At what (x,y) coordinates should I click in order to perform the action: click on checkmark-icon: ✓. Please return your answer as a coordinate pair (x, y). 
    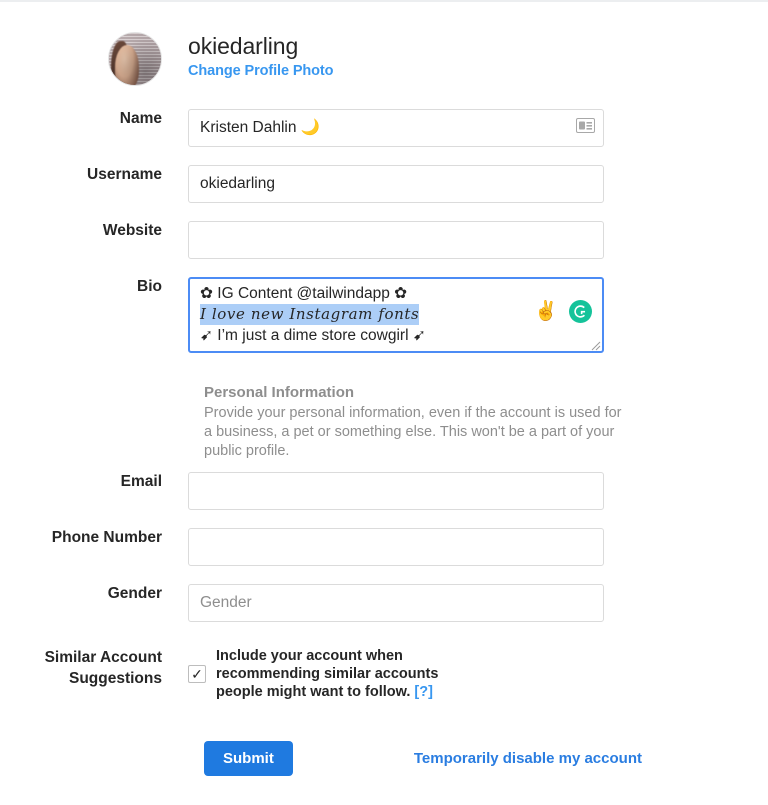
    Looking at the image, I should click on (197, 673).